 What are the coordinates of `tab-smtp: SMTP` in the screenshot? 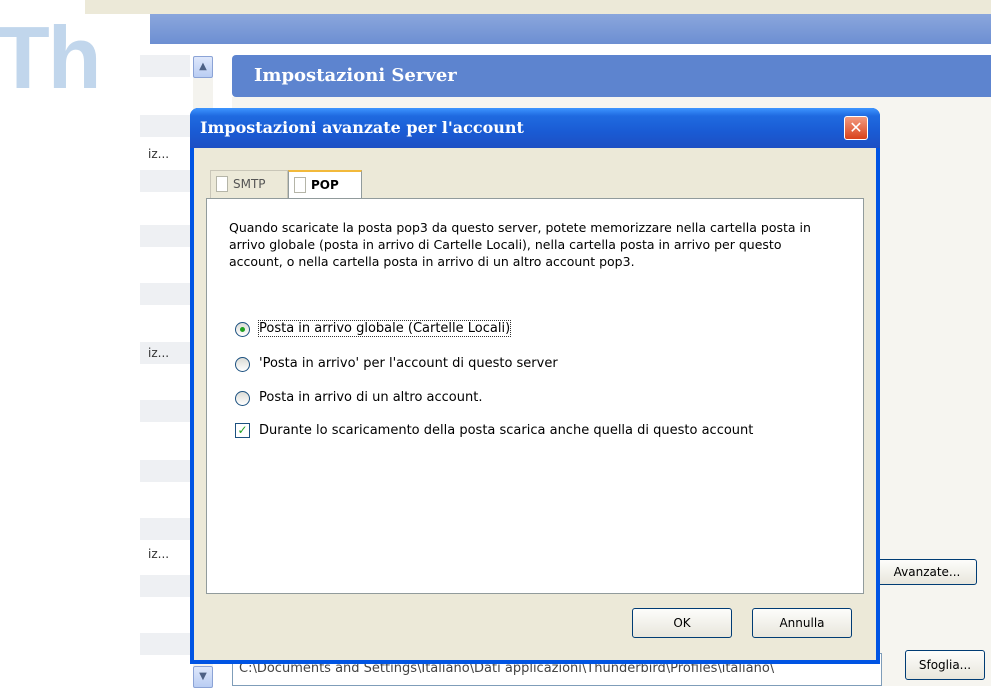 It's located at (249, 184).